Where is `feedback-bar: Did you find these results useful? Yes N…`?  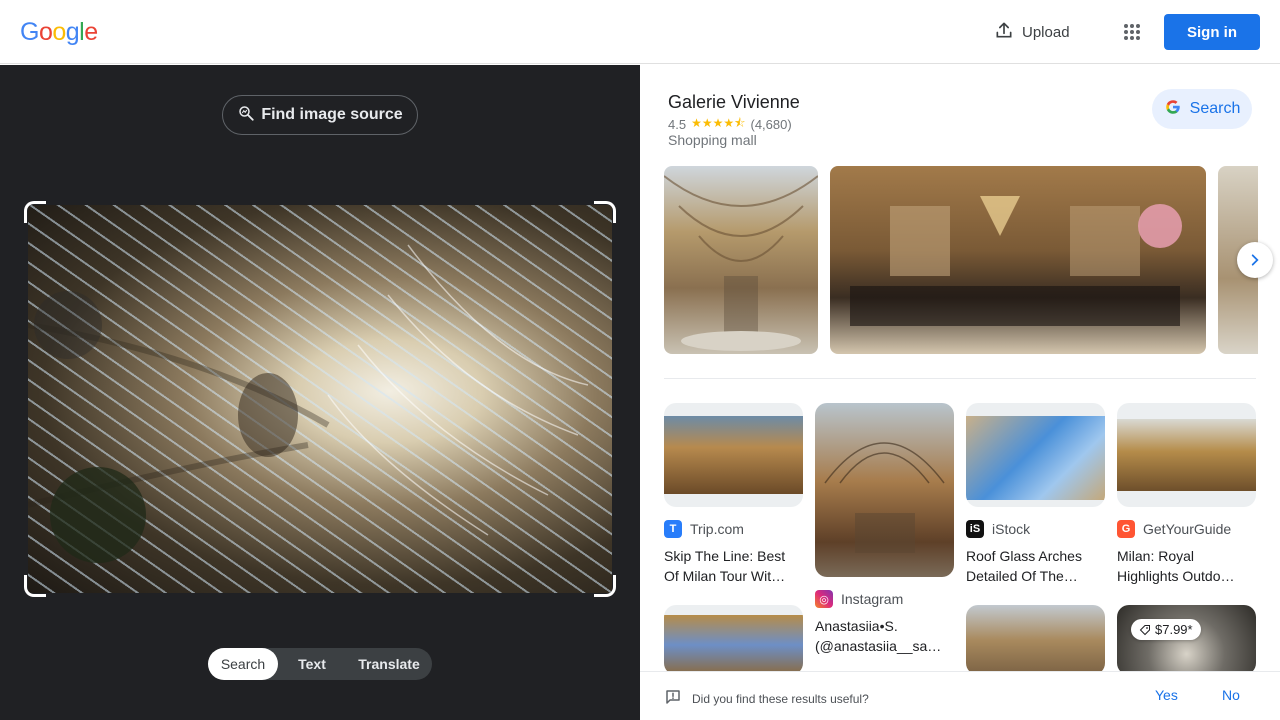
feedback-bar: Did you find these results useful? Yes N… is located at coordinates (960, 695).